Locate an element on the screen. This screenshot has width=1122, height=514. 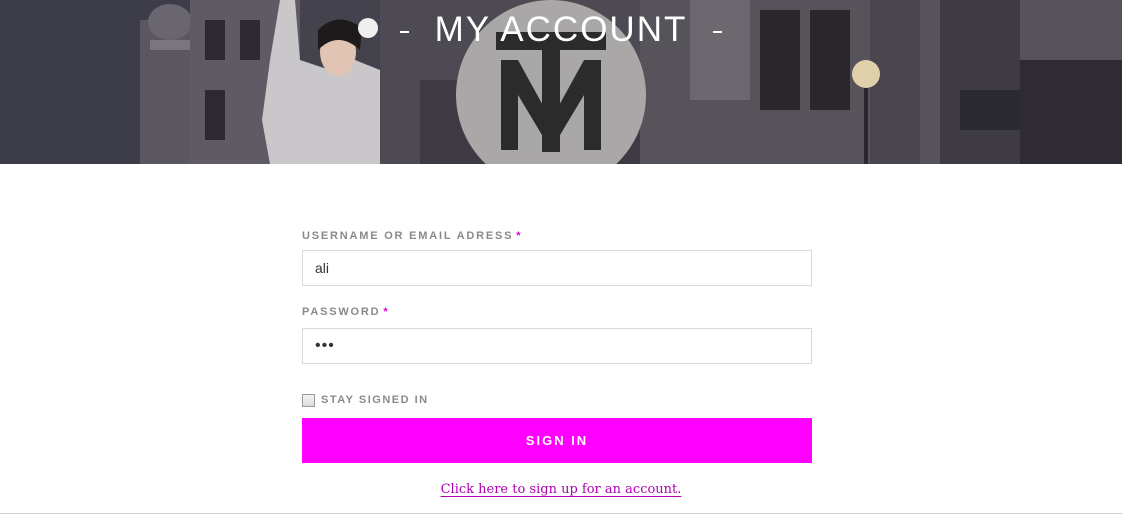
page-title-text: MY ACCOUNT is located at coordinates (561, 29).